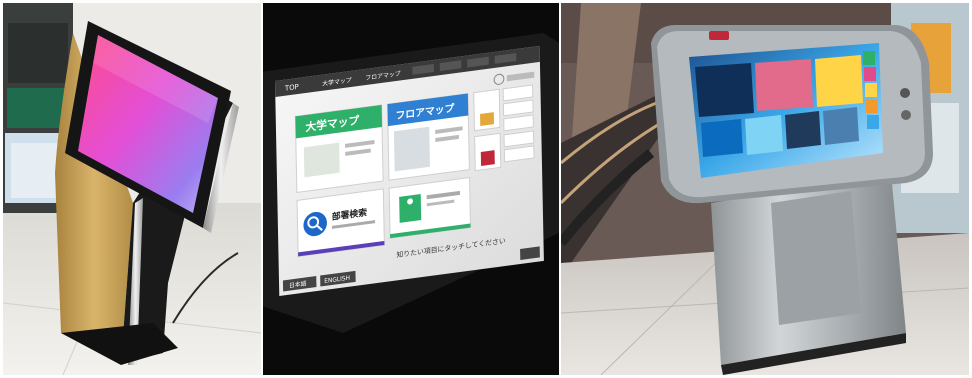  What do you see at coordinates (870, 74) in the screenshot?
I see `menu-pink` at bounding box center [870, 74].